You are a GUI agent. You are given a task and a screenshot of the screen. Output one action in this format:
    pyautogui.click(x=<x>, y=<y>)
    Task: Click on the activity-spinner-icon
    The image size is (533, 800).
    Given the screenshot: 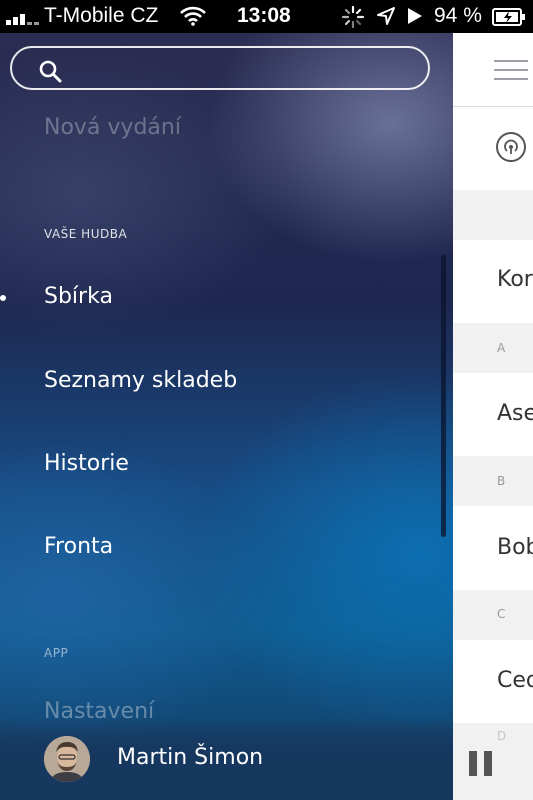 What is the action you would take?
    pyautogui.click(x=353, y=17)
    